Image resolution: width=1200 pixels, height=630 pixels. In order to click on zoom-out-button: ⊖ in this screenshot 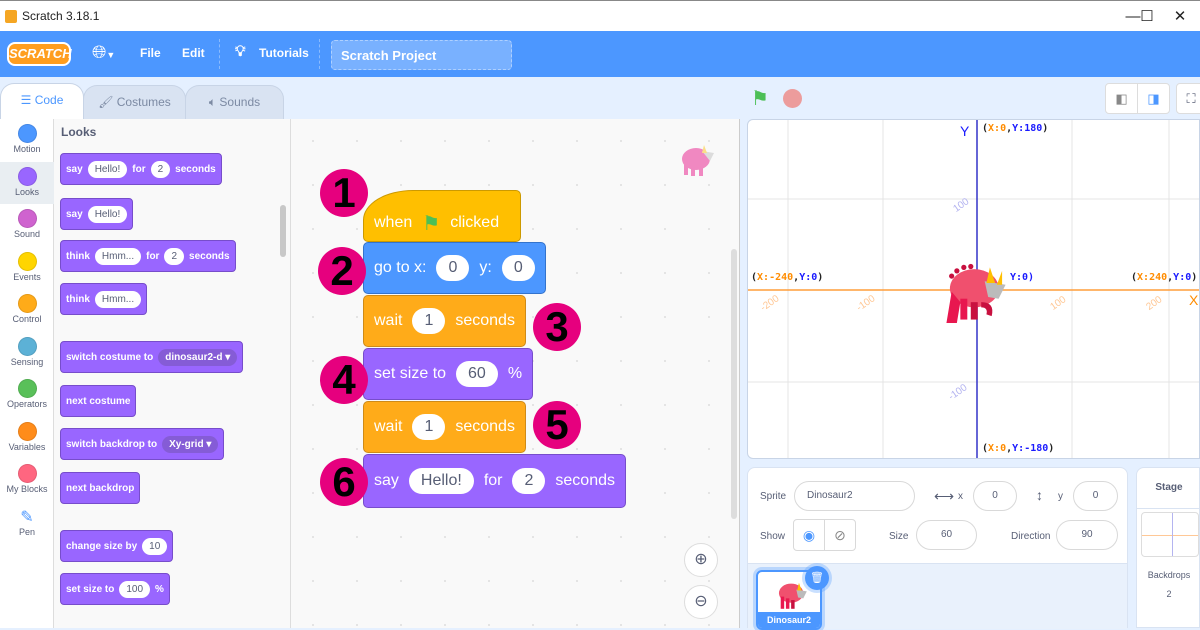, I will do `click(701, 602)`.